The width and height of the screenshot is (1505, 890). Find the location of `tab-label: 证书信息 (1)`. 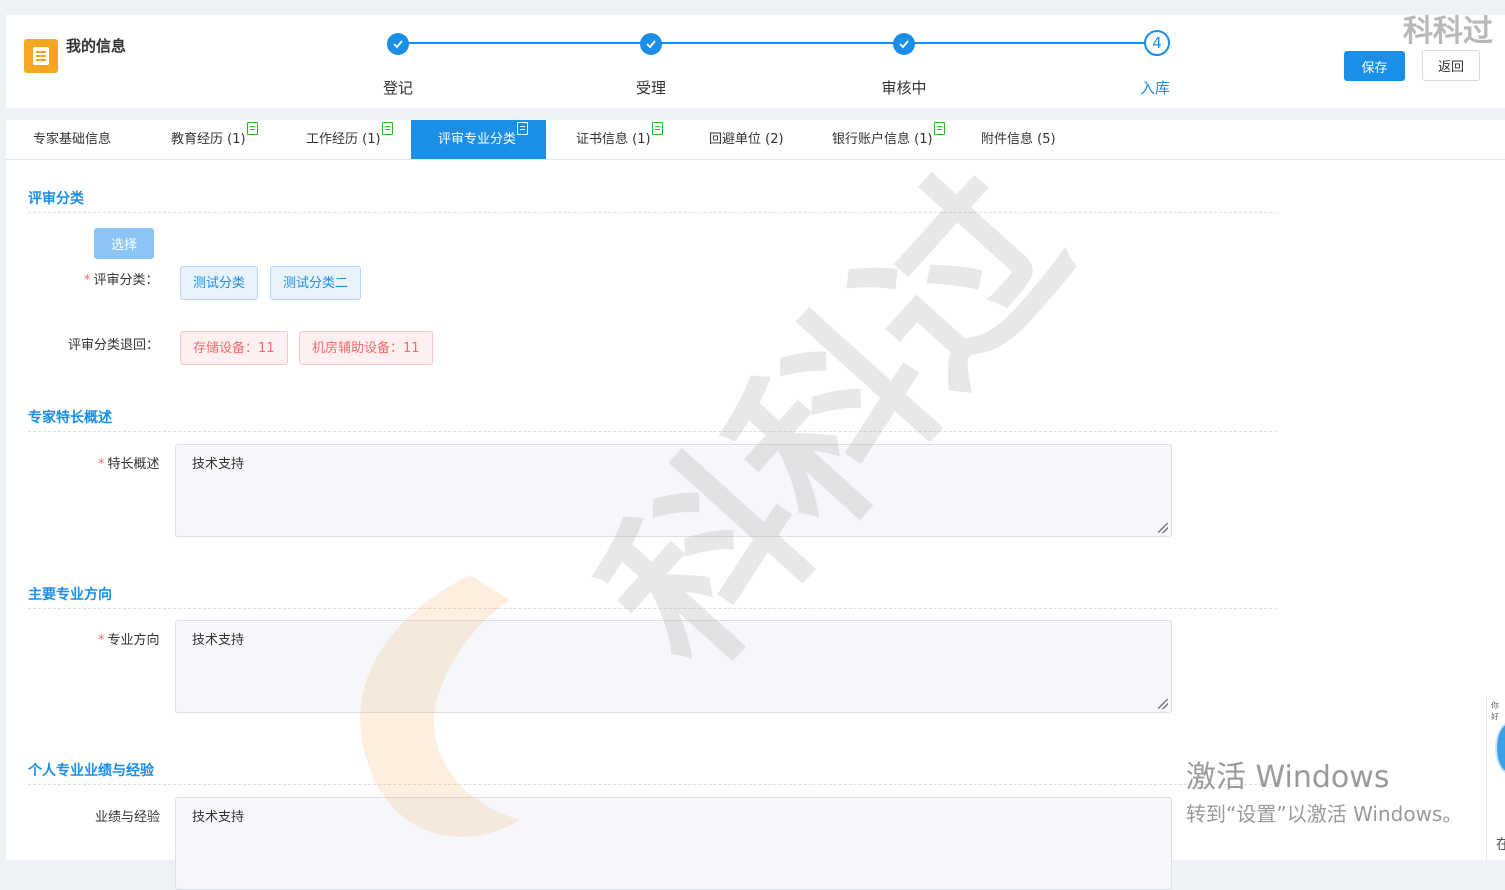

tab-label: 证书信息 (1) is located at coordinates (613, 139).